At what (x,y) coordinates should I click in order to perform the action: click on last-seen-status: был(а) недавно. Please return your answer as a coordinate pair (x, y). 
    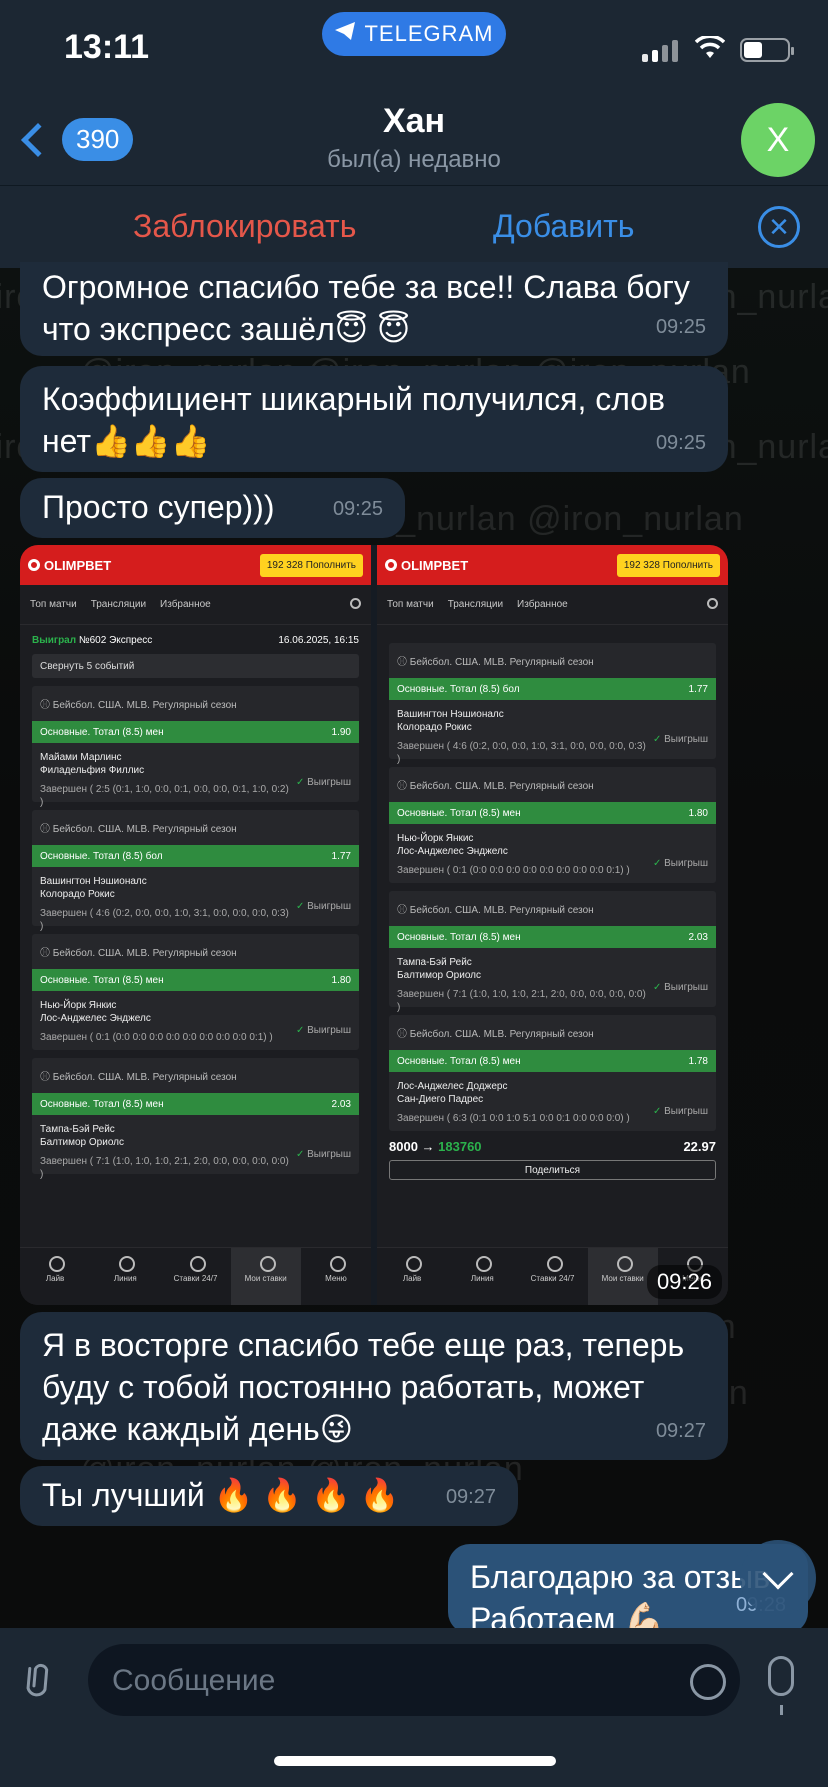
    Looking at the image, I should click on (414, 159).